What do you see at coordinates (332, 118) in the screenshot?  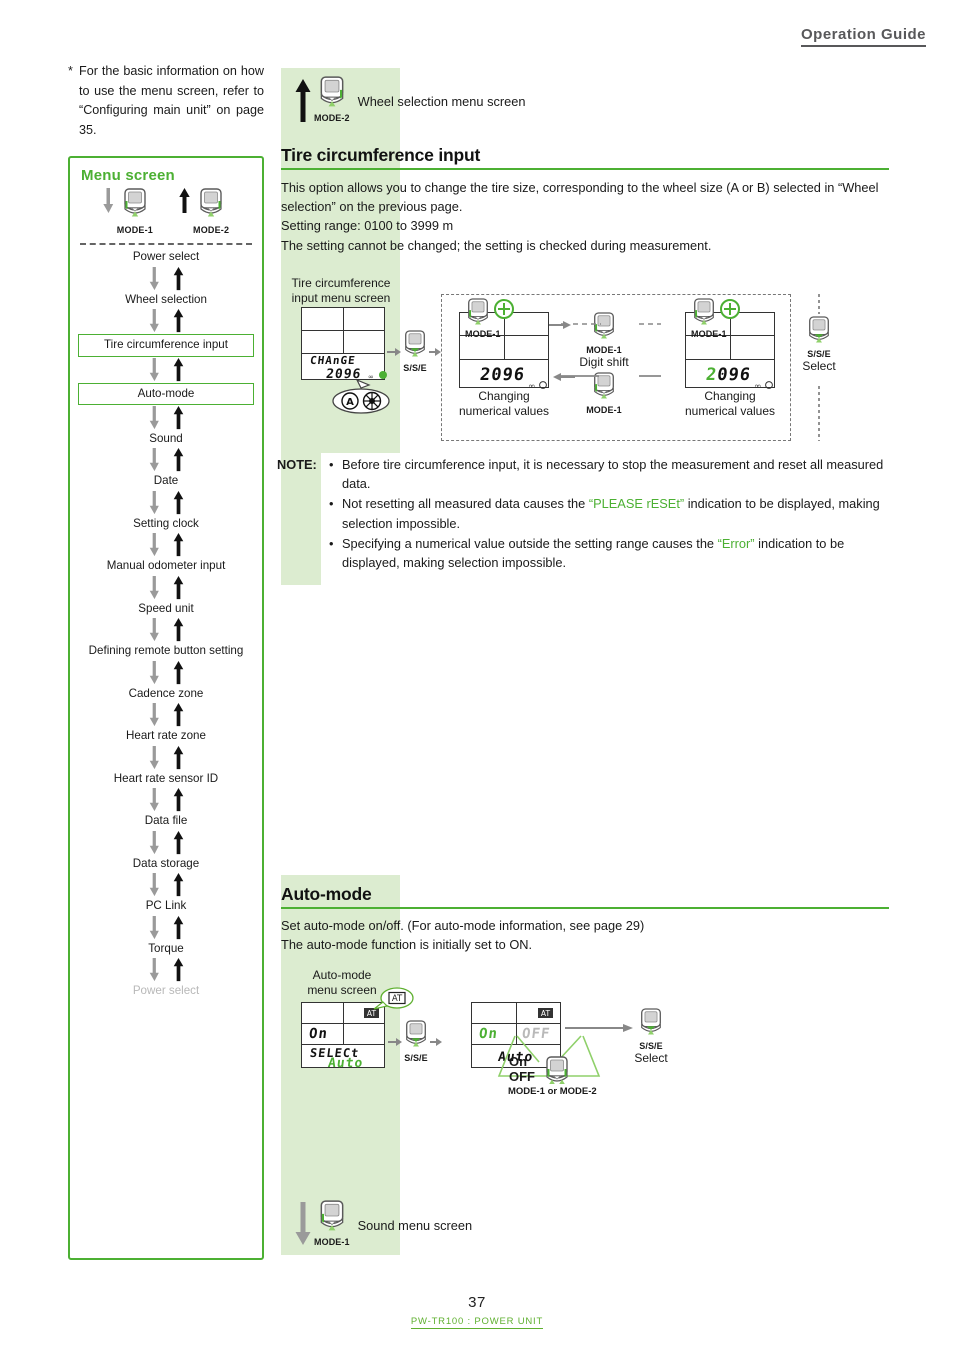 I see `top-nav-mode-label: MODE-2` at bounding box center [332, 118].